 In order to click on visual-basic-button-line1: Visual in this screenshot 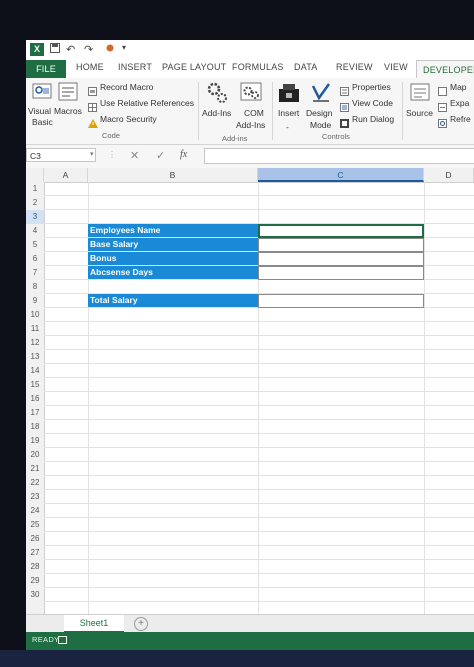, I will do `click(39, 111)`.